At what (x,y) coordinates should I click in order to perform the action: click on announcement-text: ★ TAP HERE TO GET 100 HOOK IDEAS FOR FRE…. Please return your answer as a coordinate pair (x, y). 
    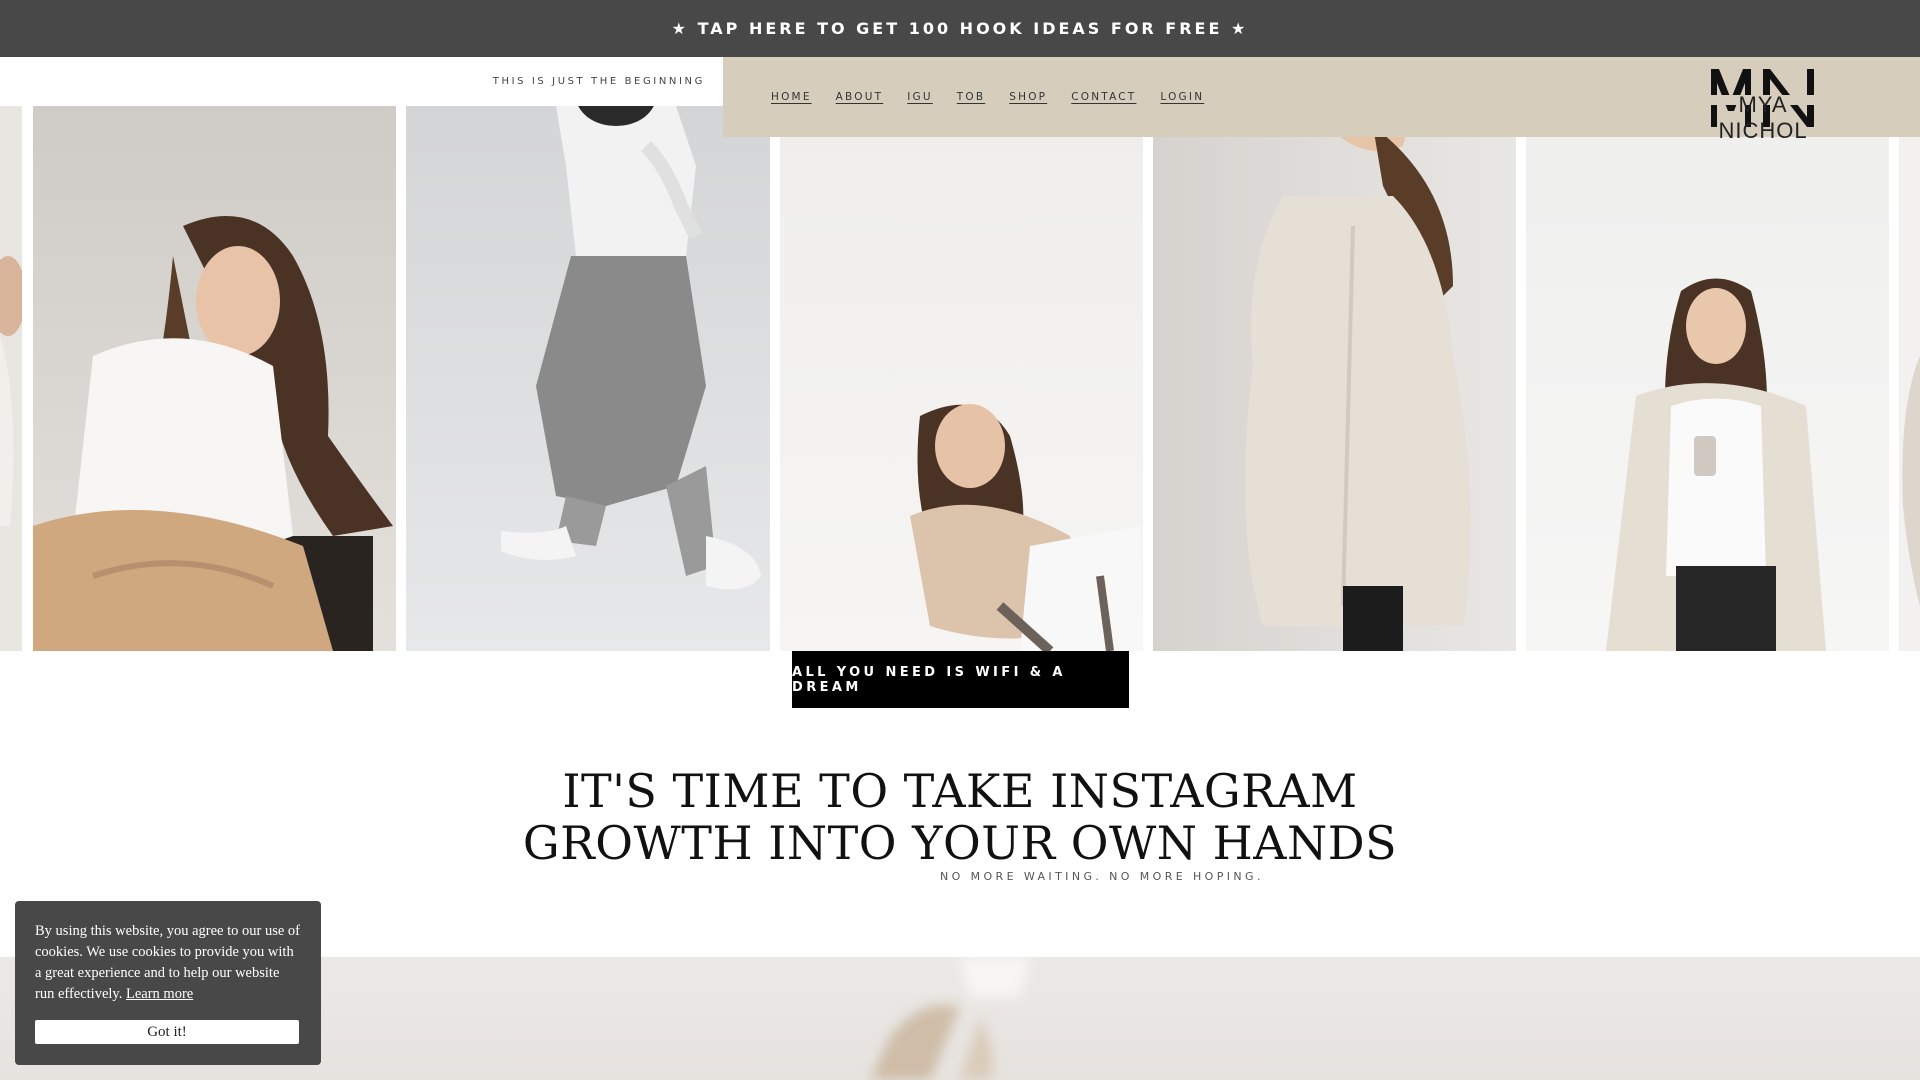
    Looking at the image, I should click on (960, 28).